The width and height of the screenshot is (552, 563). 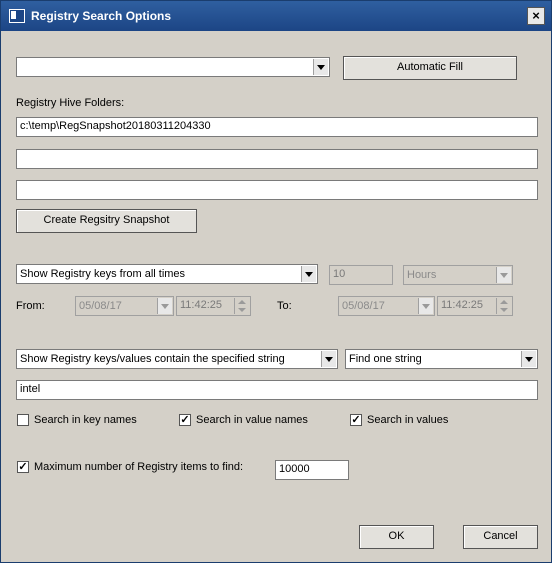 What do you see at coordinates (70, 103) in the screenshot?
I see `hive-folders-label: Registry Hive Folders:` at bounding box center [70, 103].